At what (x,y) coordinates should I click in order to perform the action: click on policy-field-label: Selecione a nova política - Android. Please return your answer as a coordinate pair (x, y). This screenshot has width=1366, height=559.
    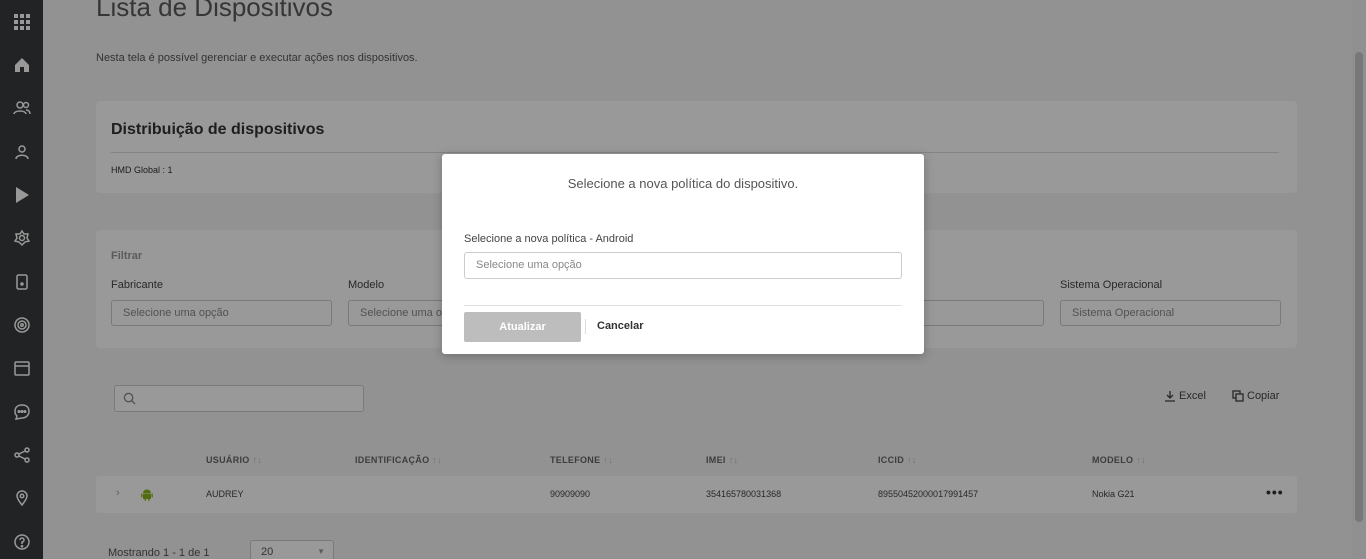
    Looking at the image, I should click on (549, 239).